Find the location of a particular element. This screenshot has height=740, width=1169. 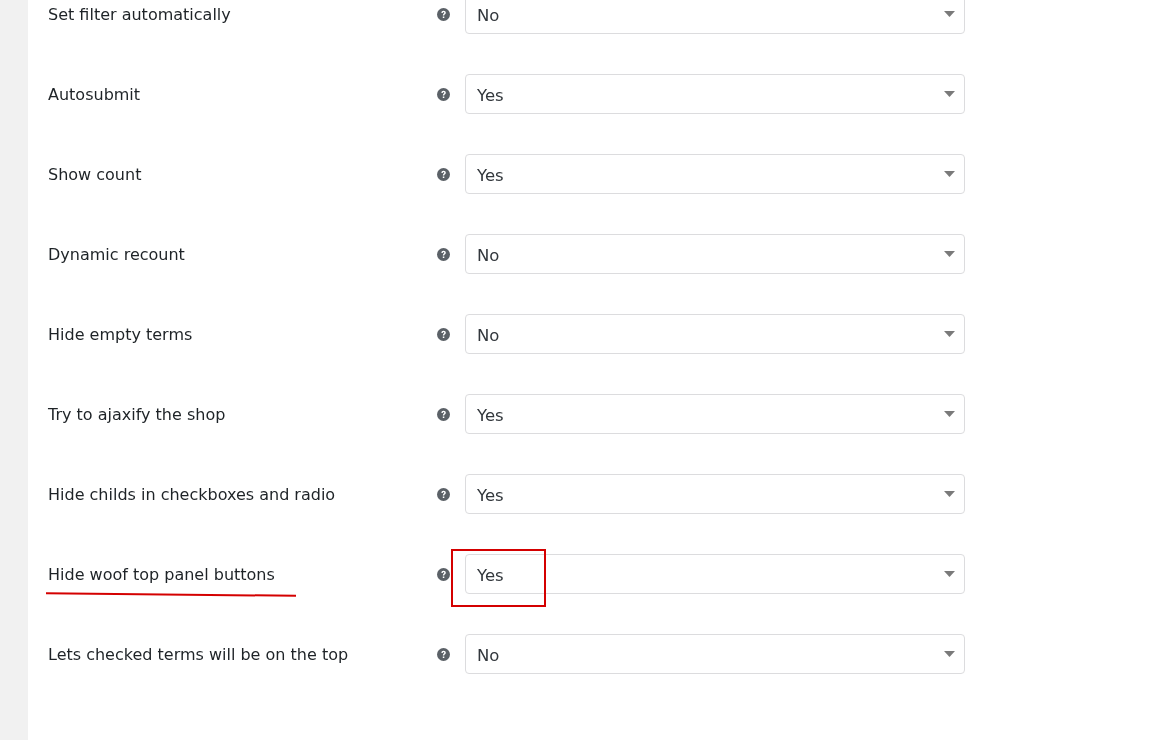

setting-label: Lets checked terms will be on the top is located at coordinates (198, 654).